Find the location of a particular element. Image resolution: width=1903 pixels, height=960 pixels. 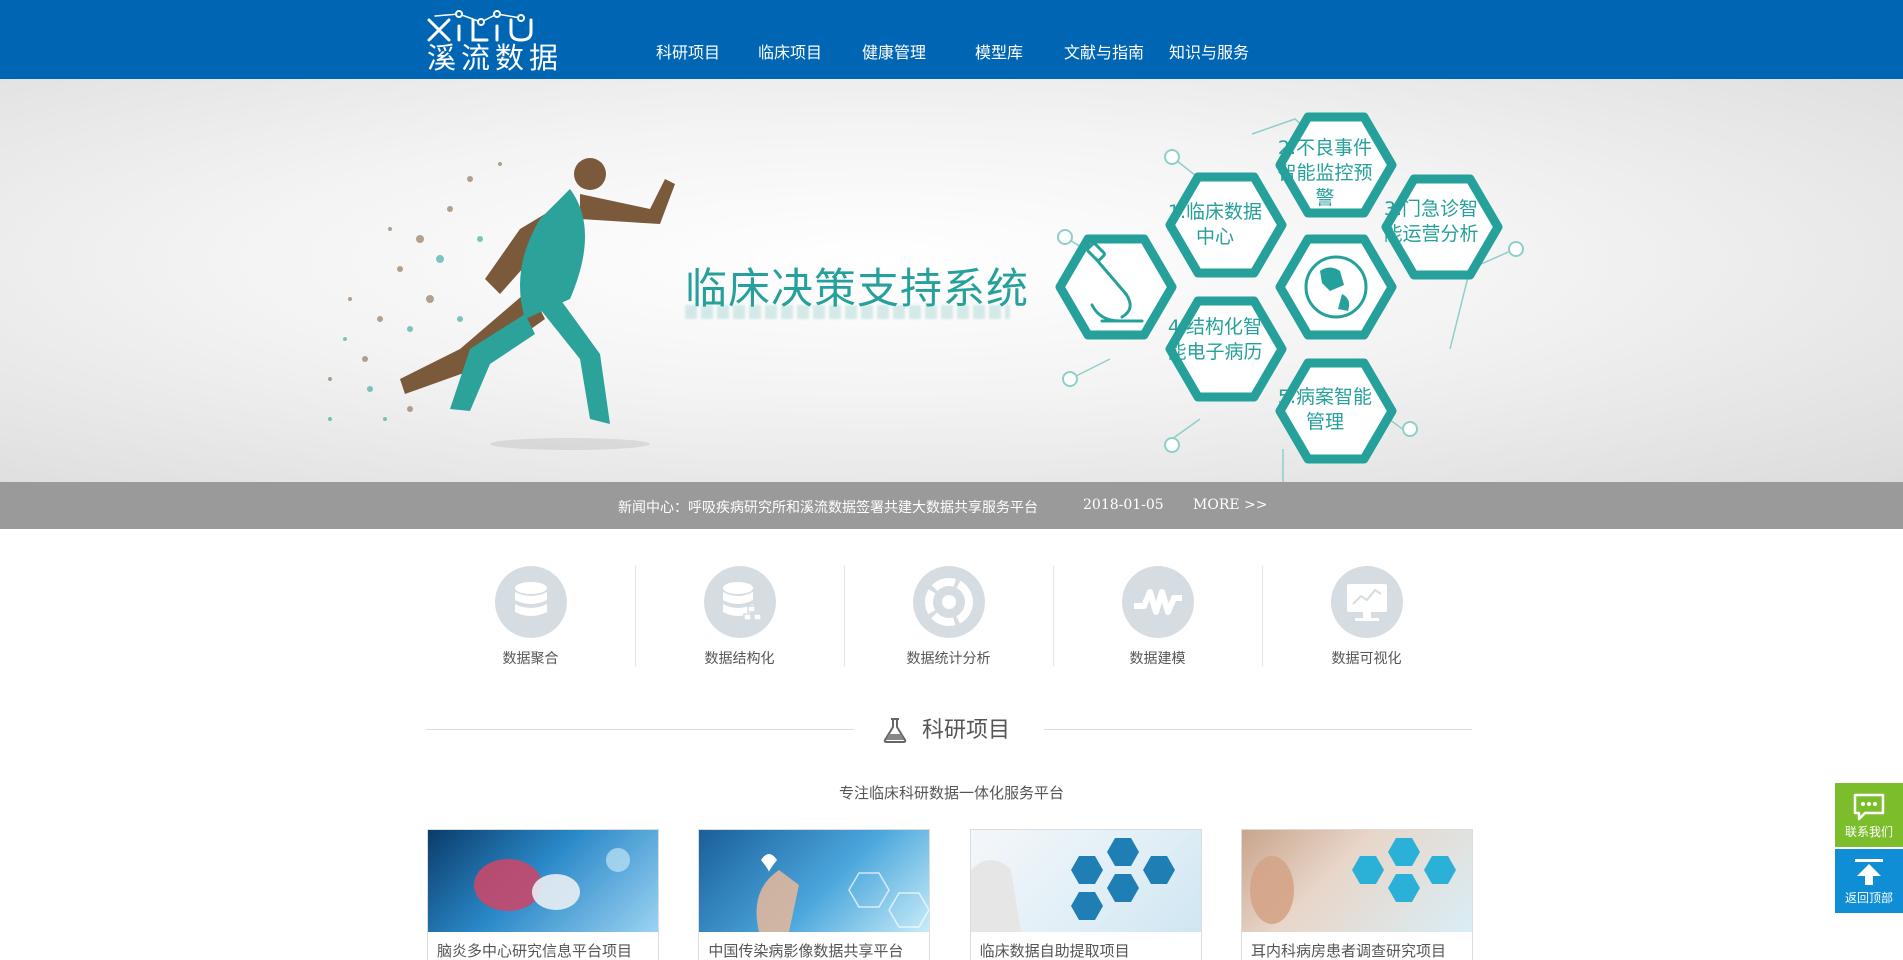

card-title: 脑炎多中心研究信息平台项目 is located at coordinates (535, 951).